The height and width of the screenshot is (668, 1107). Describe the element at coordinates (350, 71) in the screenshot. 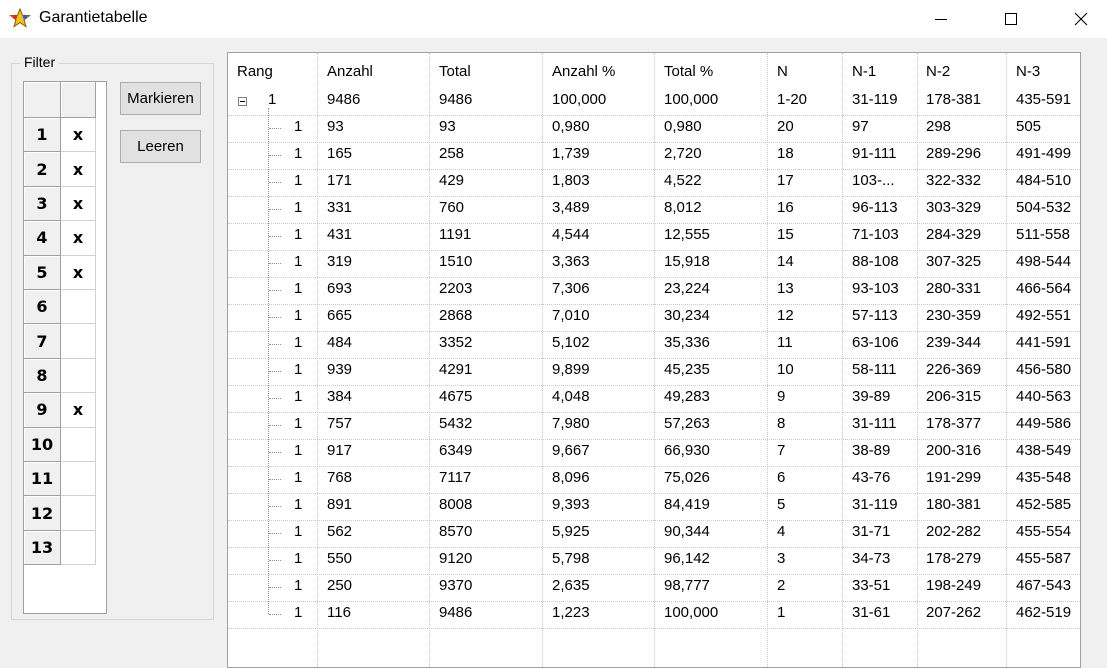

I see `column-header: Anzahl` at that location.